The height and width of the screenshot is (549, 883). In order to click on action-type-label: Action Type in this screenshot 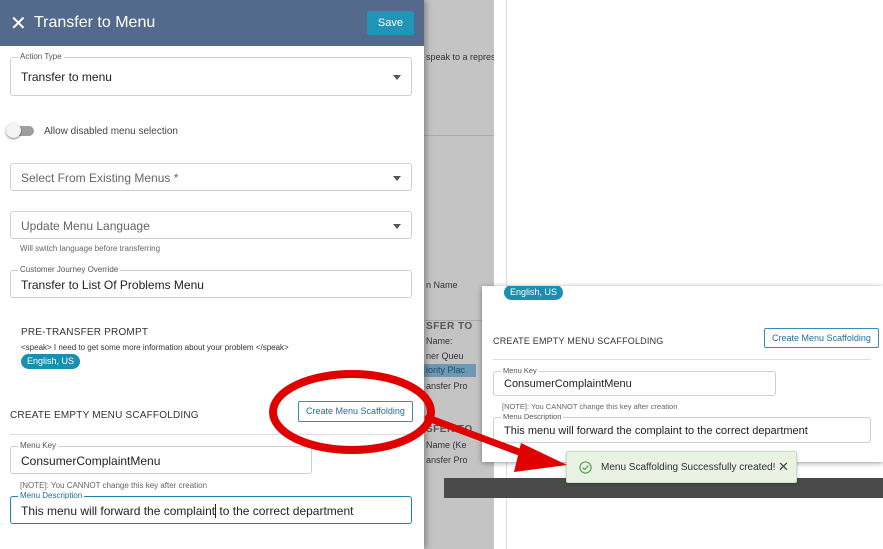, I will do `click(41, 57)`.